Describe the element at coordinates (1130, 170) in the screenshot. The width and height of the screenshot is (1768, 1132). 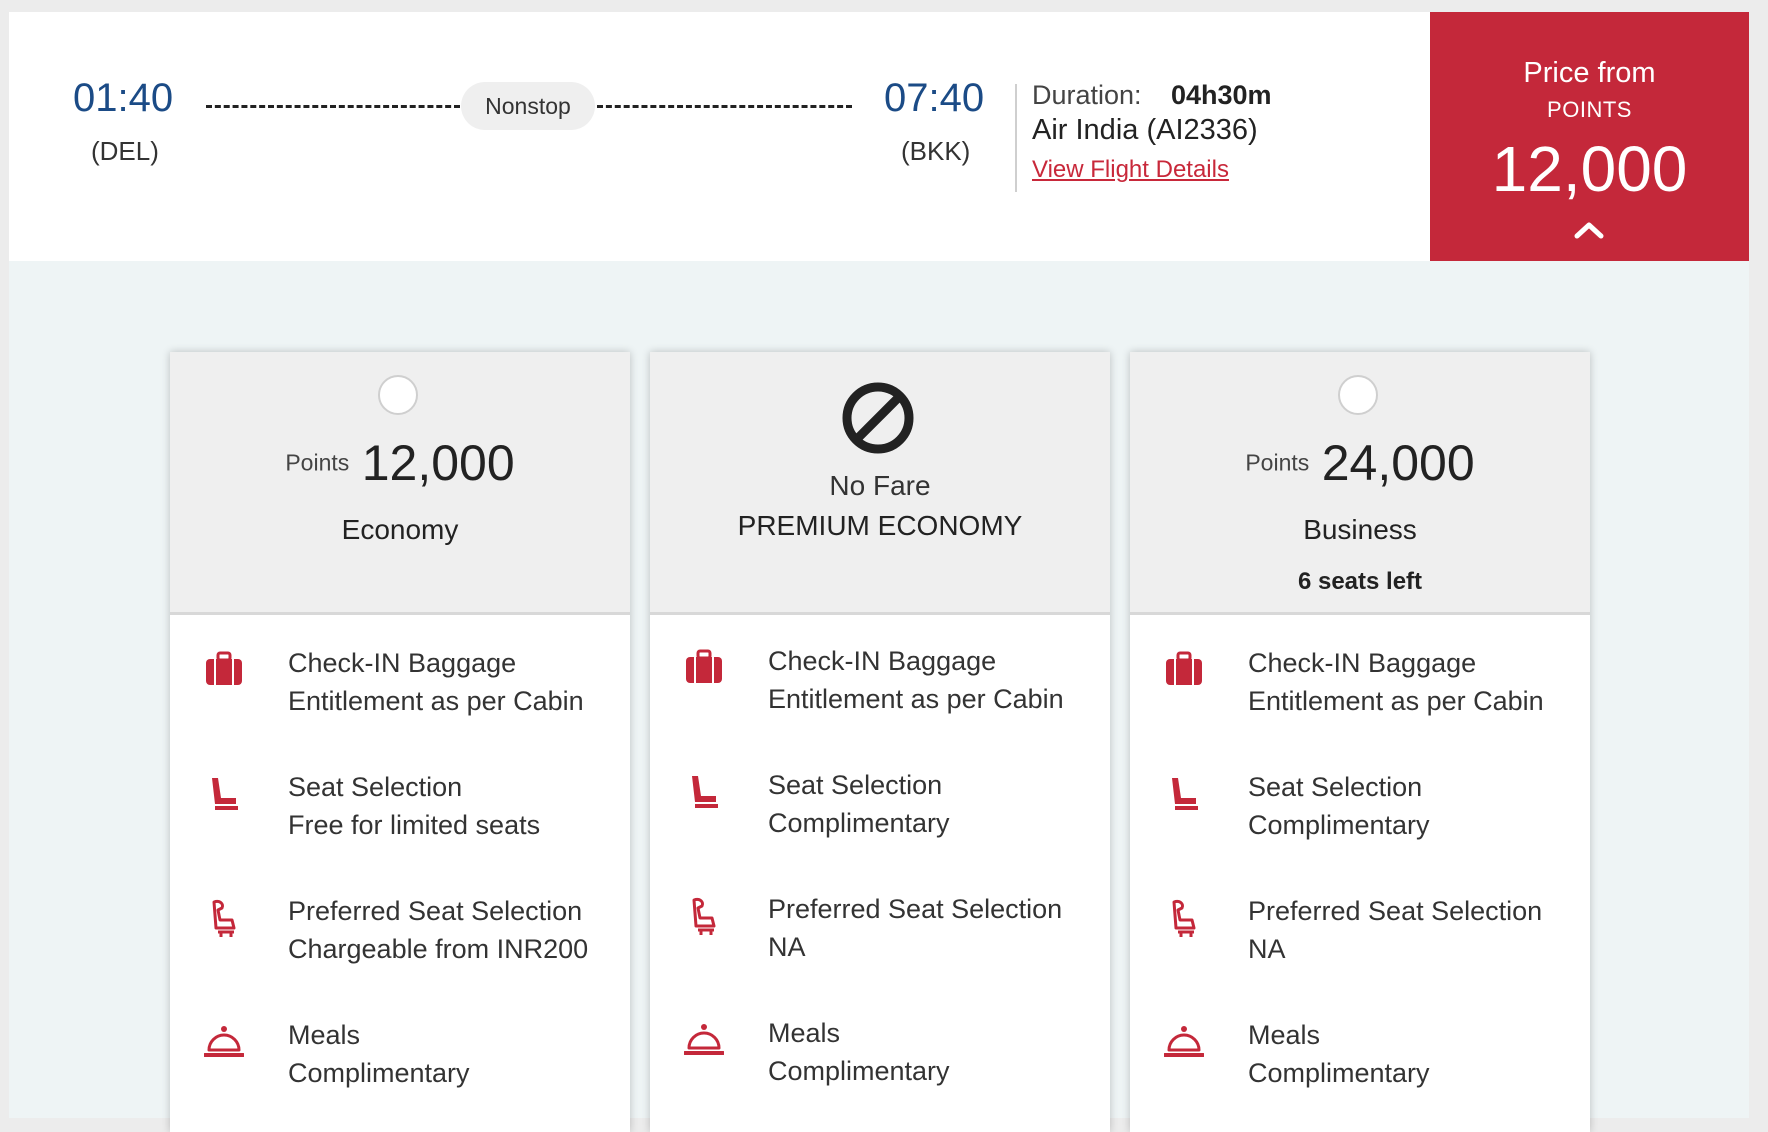
I see `view-flight-details-link: View Flight Details` at that location.